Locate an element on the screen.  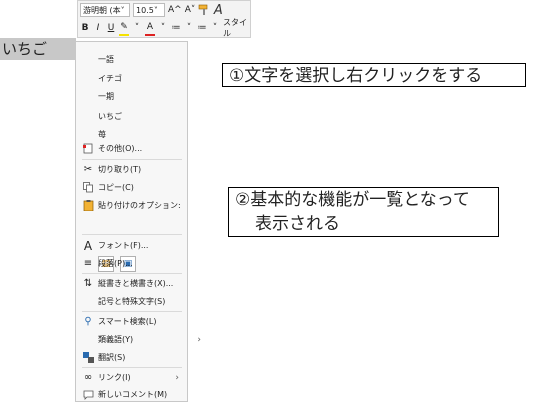
paragraph-icon: ≡ is located at coordinates (88, 263).